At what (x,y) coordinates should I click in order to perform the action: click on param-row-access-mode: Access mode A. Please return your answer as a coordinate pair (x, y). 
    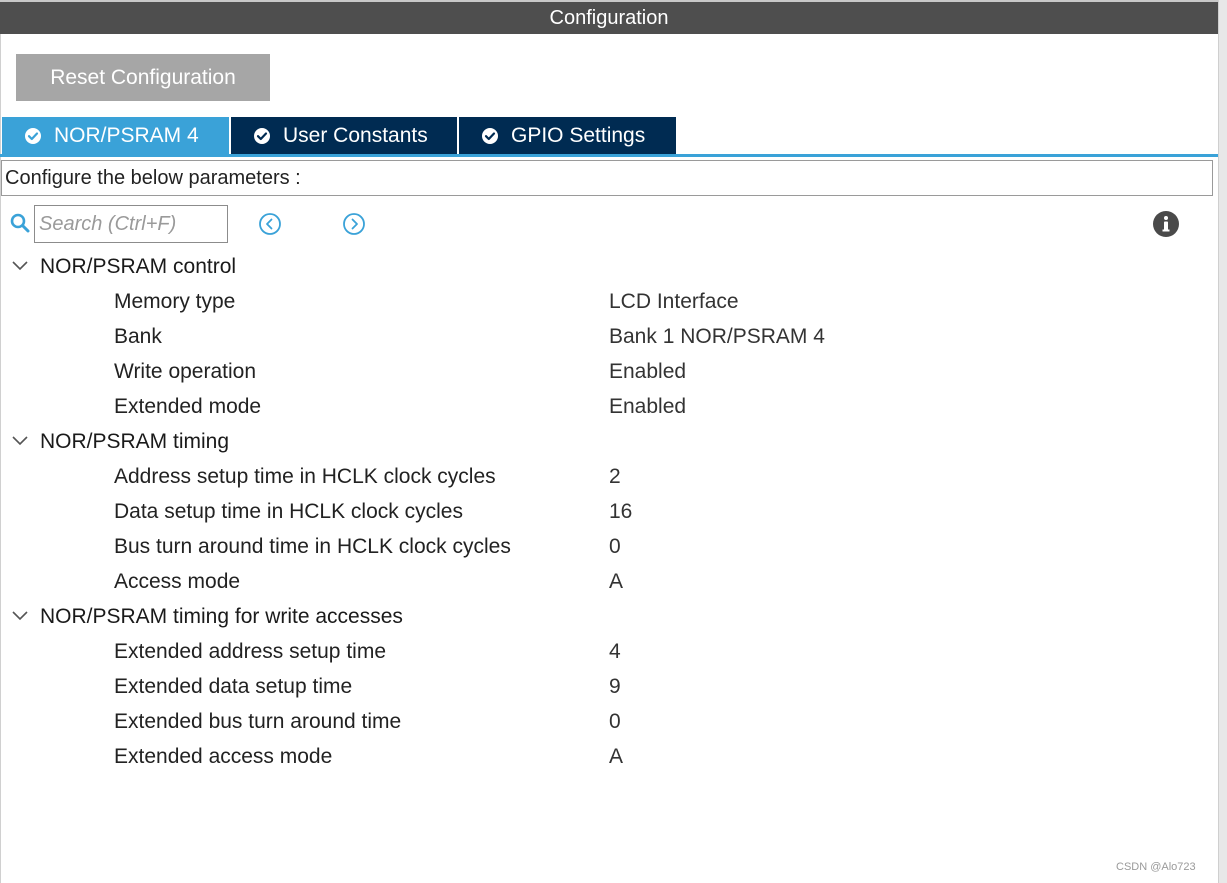
    Looking at the image, I should click on (609, 581).